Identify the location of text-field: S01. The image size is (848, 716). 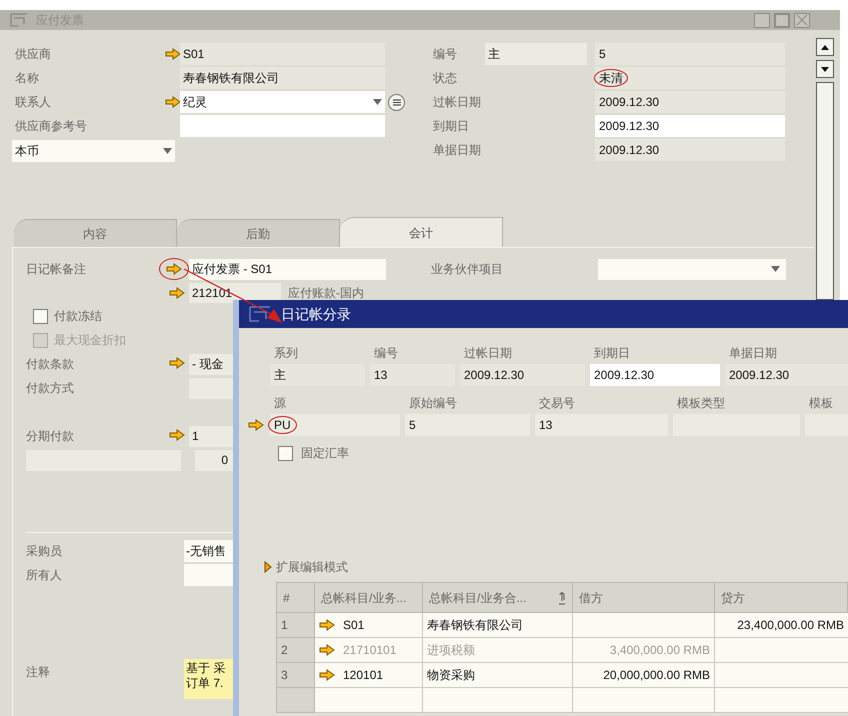
(282, 54).